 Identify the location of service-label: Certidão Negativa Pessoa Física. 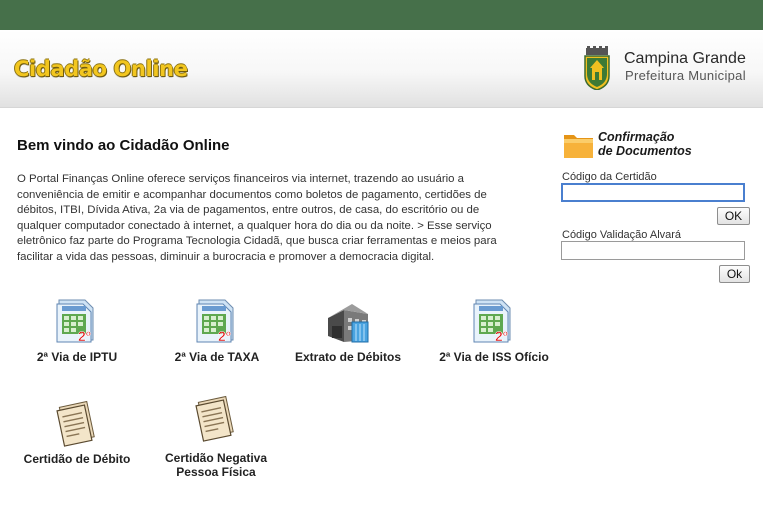
(216, 465).